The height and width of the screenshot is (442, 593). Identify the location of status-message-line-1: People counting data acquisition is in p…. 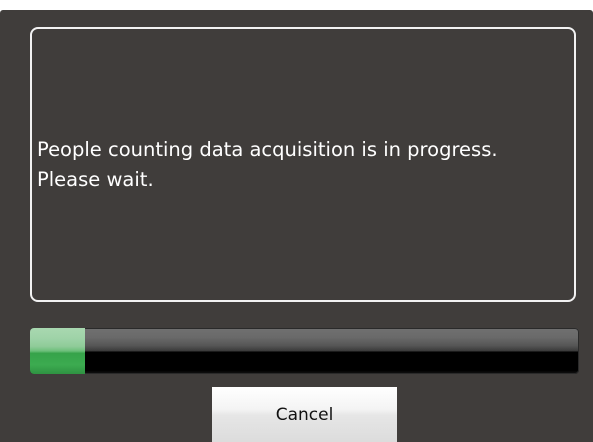
(267, 149).